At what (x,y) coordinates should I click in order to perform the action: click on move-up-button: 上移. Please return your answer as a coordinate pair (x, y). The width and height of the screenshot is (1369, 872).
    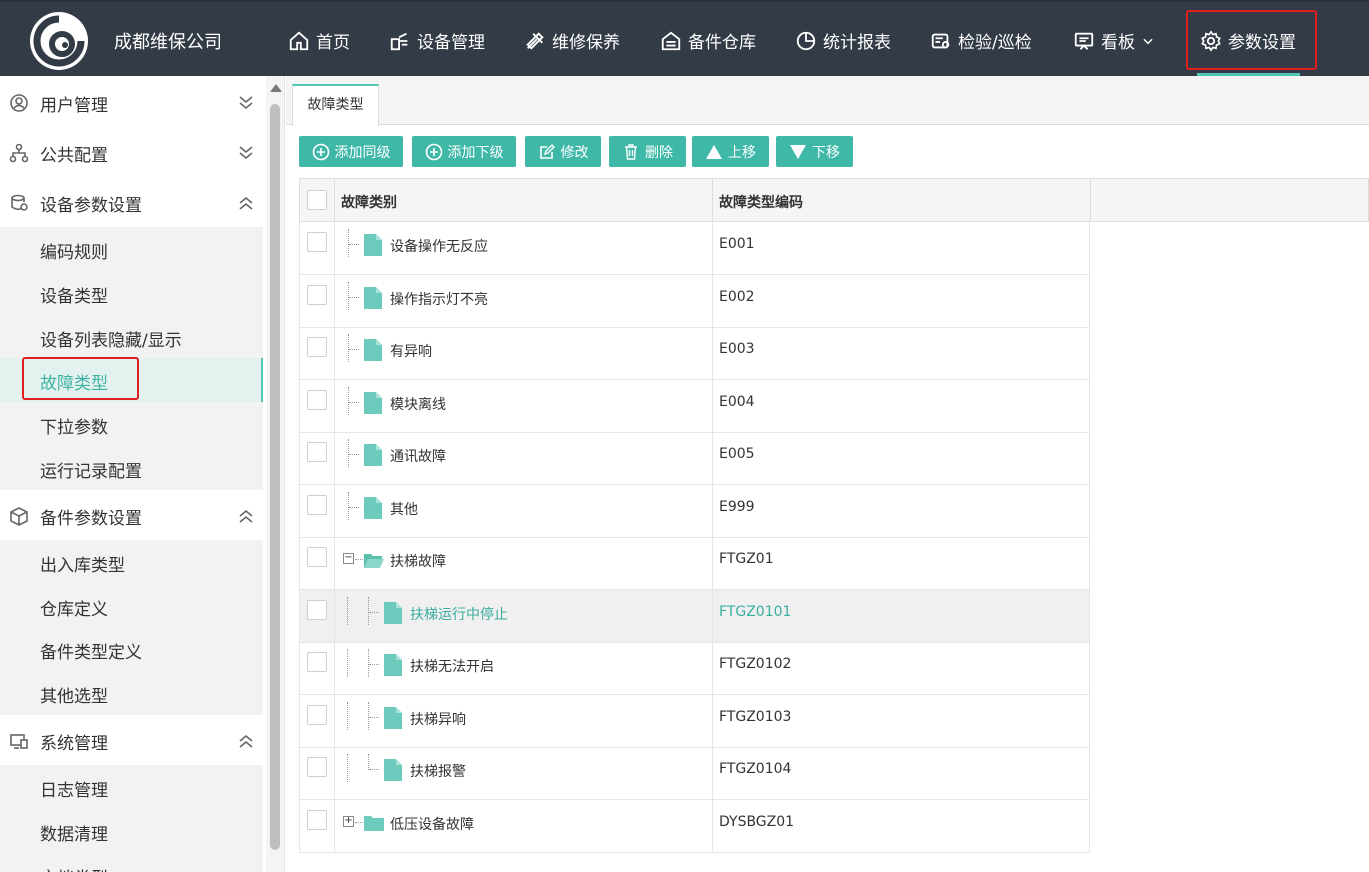
    Looking at the image, I should click on (730, 151).